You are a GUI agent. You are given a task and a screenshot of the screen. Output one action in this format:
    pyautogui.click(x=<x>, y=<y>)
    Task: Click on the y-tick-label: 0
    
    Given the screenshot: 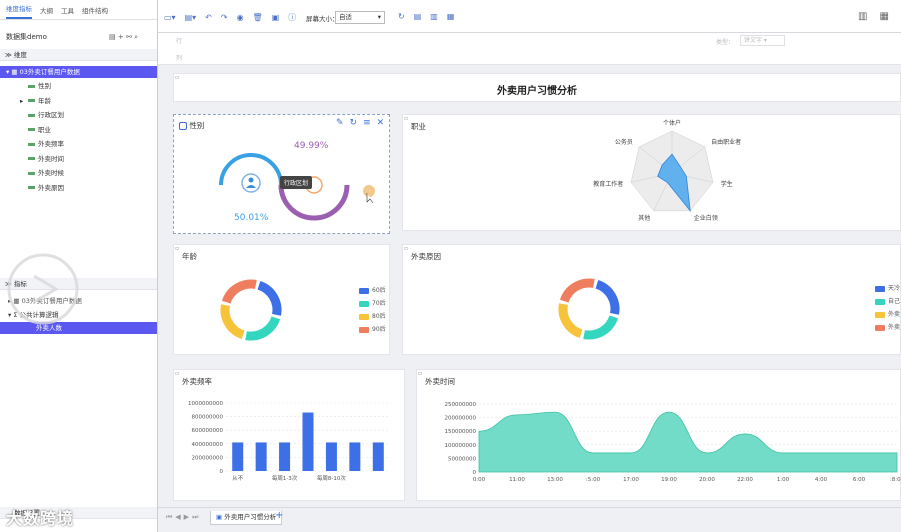 What is the action you would take?
    pyautogui.click(x=222, y=472)
    